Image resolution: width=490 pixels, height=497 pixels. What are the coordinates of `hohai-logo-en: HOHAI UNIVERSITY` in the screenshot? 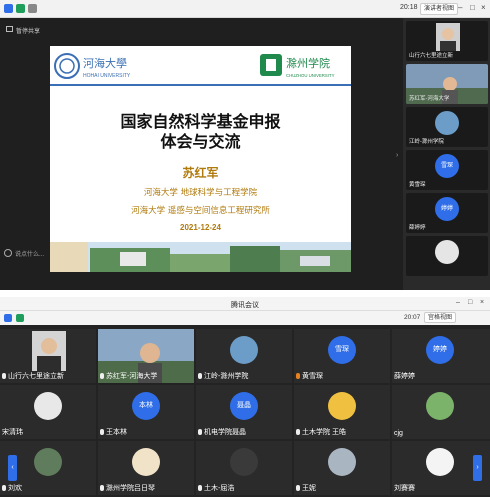 It's located at (107, 76).